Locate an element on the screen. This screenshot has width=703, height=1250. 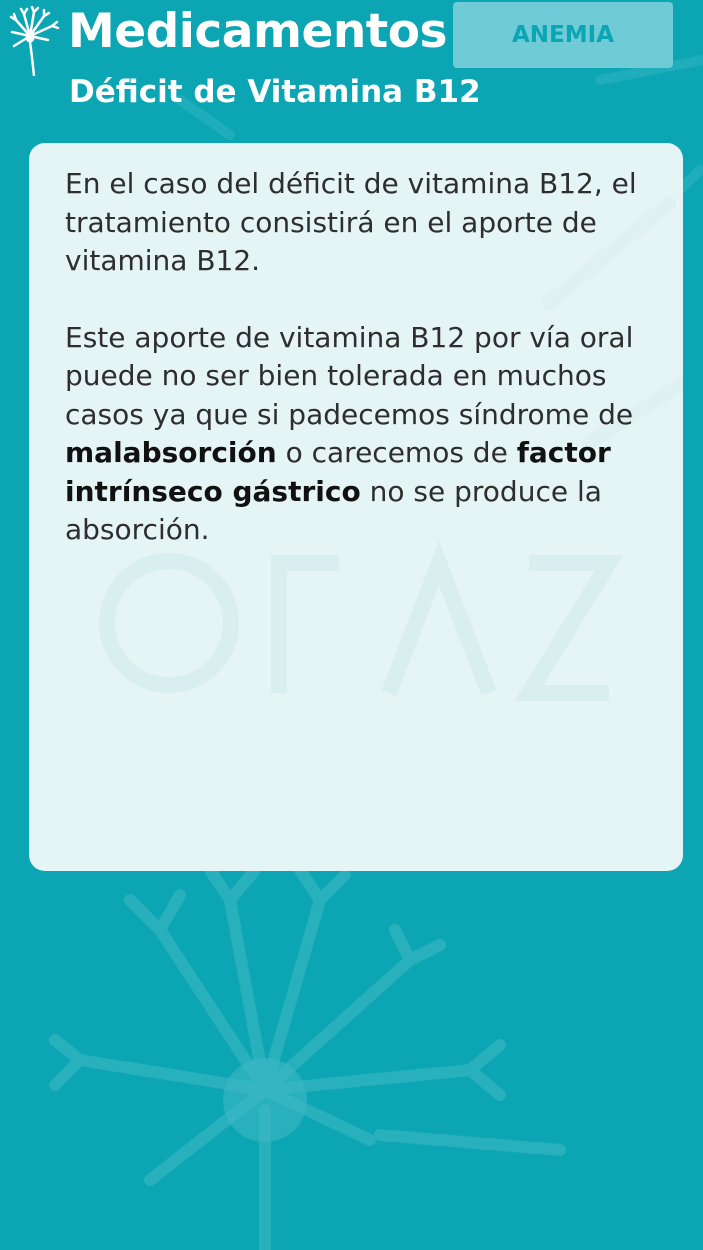
dandelion-icon is located at coordinates (34, 41).